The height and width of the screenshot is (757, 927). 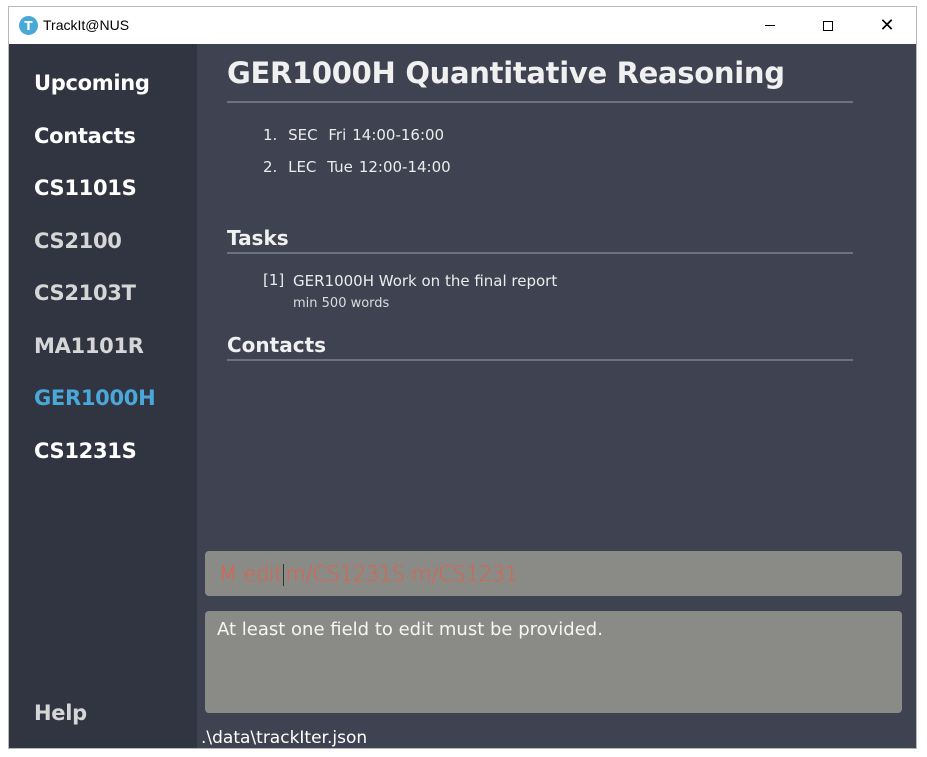 I want to click on maximize-button, so click(x=828, y=25).